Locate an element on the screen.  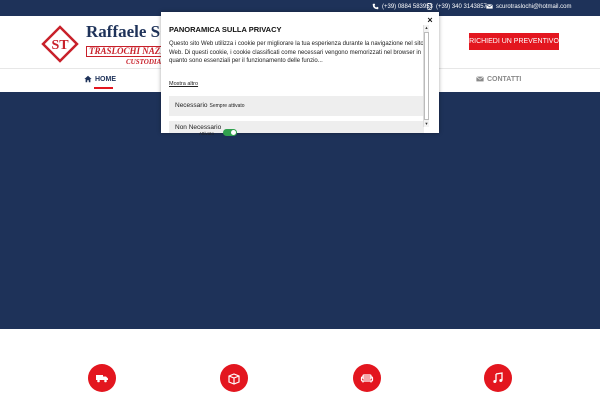
dialog-scrollbar: ▲ ▼ is located at coordinates (426, 76).